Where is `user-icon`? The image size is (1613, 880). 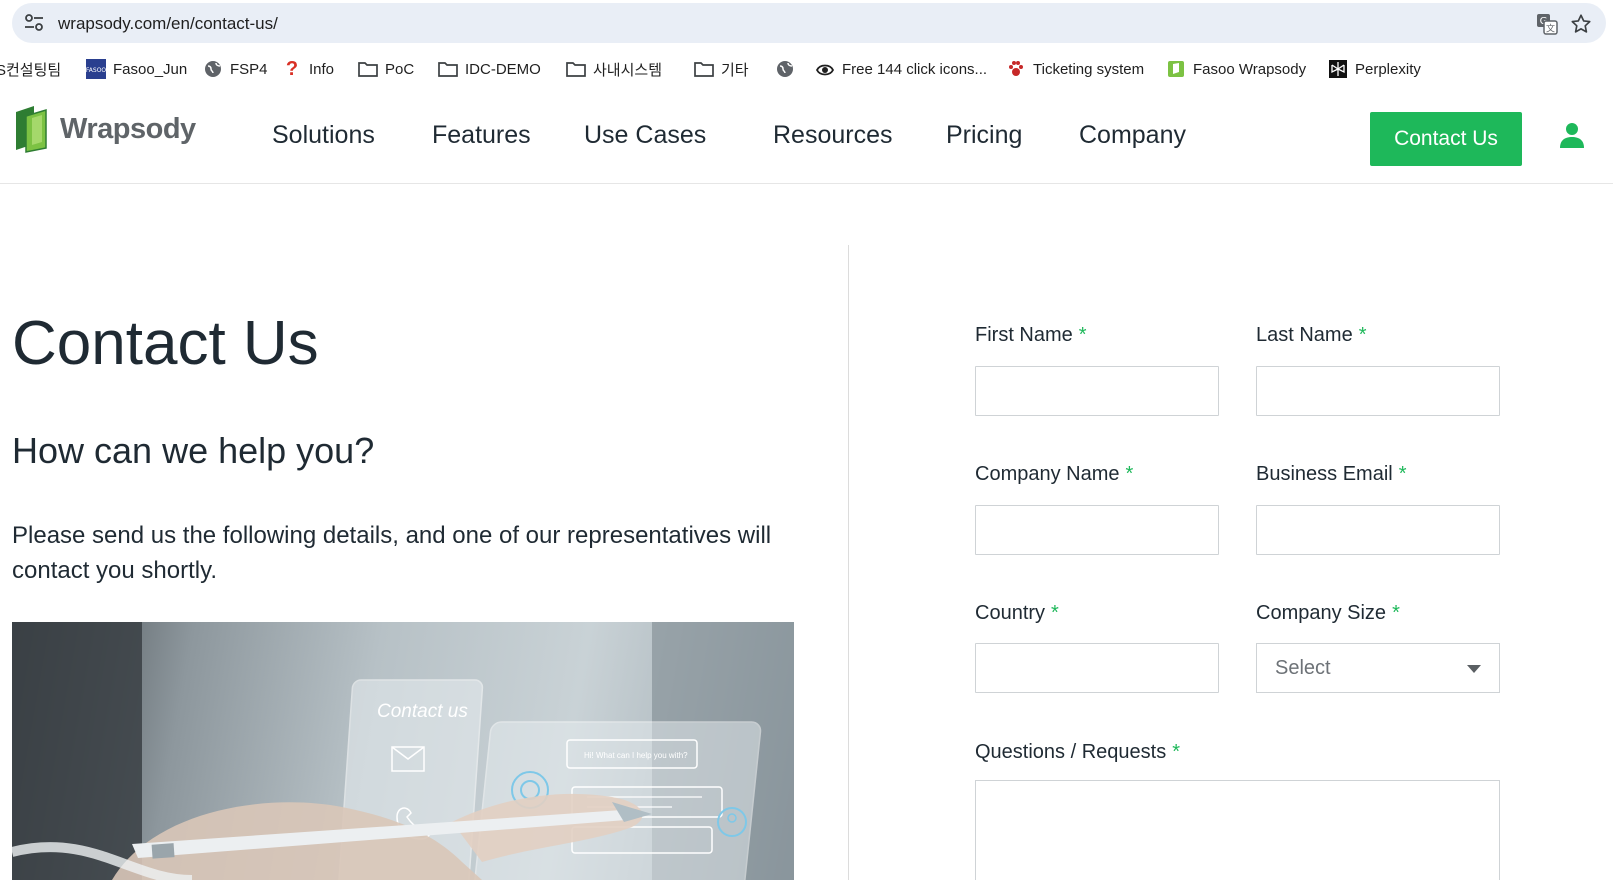 user-icon is located at coordinates (1572, 135).